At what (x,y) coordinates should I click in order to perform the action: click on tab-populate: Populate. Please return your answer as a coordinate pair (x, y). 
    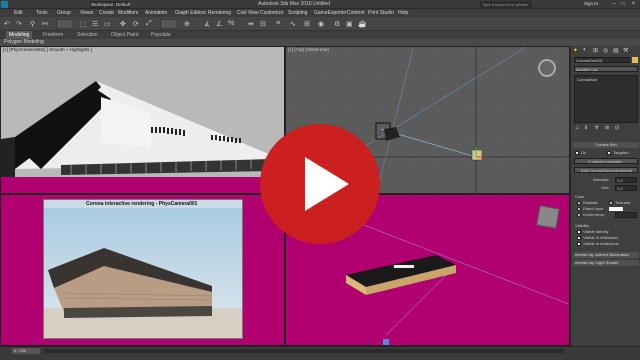
    Looking at the image, I should click on (161, 35).